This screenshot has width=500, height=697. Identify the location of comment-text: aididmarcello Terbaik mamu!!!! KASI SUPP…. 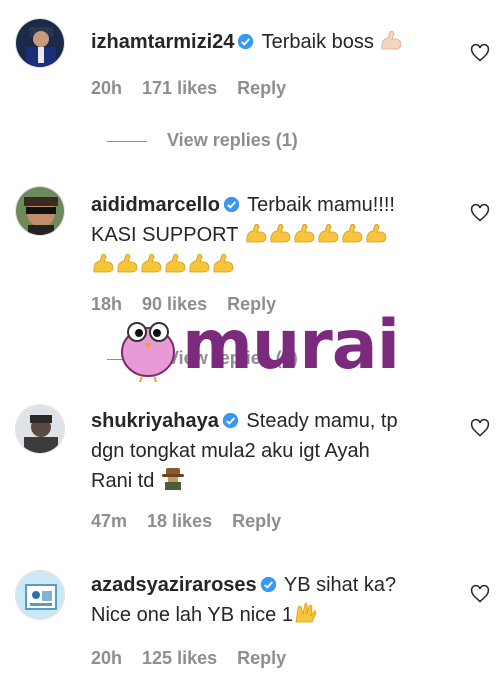
(271, 235).